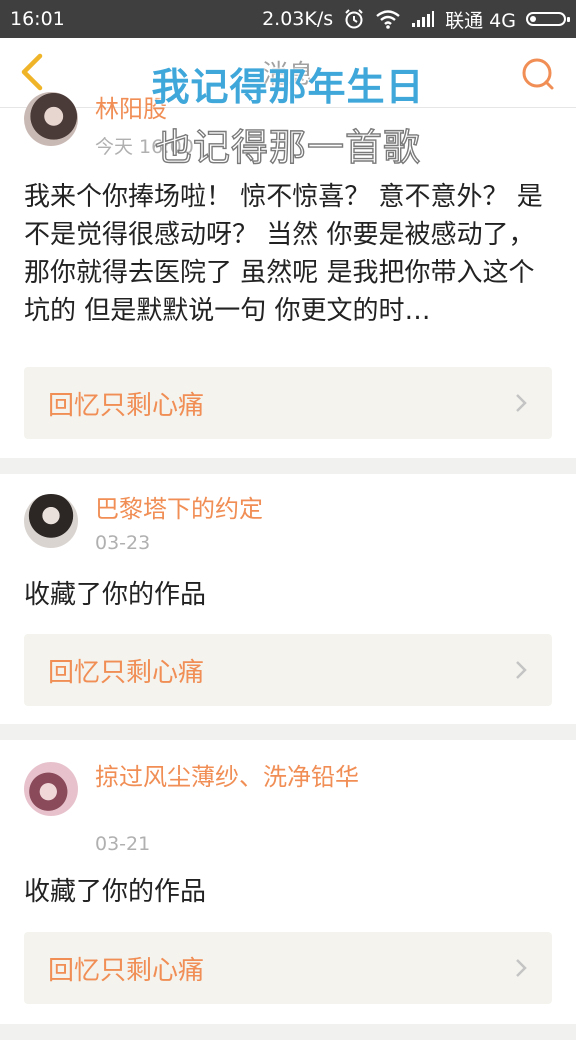 The width and height of the screenshot is (576, 1040). What do you see at coordinates (37, 19) in the screenshot?
I see `status-time: 16:01` at bounding box center [37, 19].